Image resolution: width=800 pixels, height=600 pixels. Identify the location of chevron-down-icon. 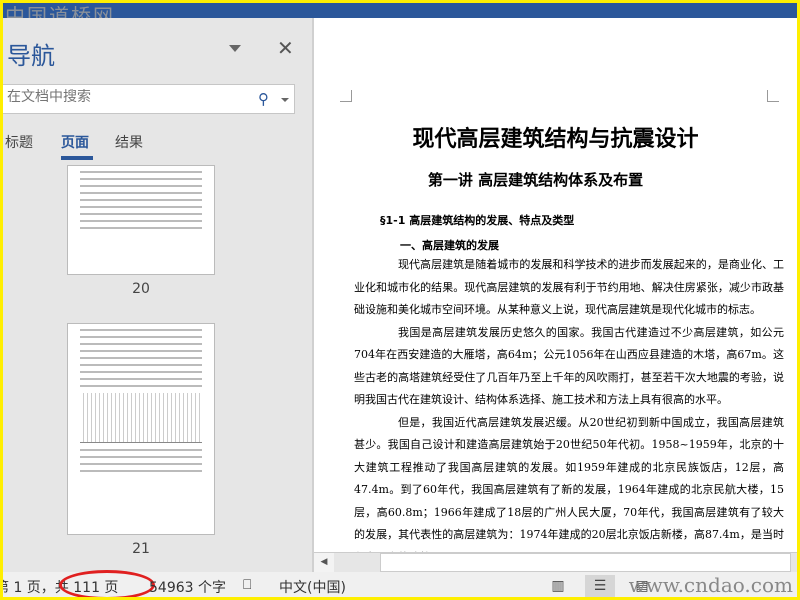
(235, 48).